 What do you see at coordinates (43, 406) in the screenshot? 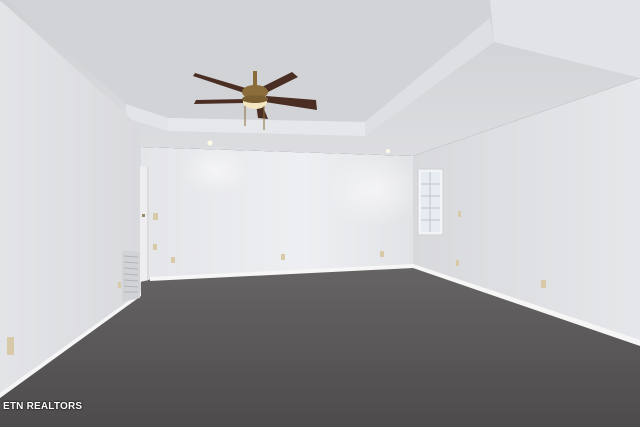
I see `watermark: ETN REALTORS` at bounding box center [43, 406].